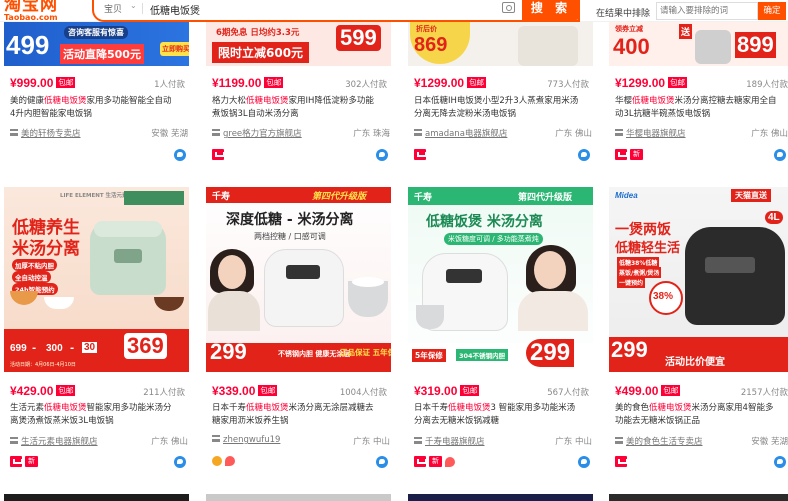 The image size is (788, 501). Describe the element at coordinates (573, 442) in the screenshot. I see `location: 广东 中山` at that location.